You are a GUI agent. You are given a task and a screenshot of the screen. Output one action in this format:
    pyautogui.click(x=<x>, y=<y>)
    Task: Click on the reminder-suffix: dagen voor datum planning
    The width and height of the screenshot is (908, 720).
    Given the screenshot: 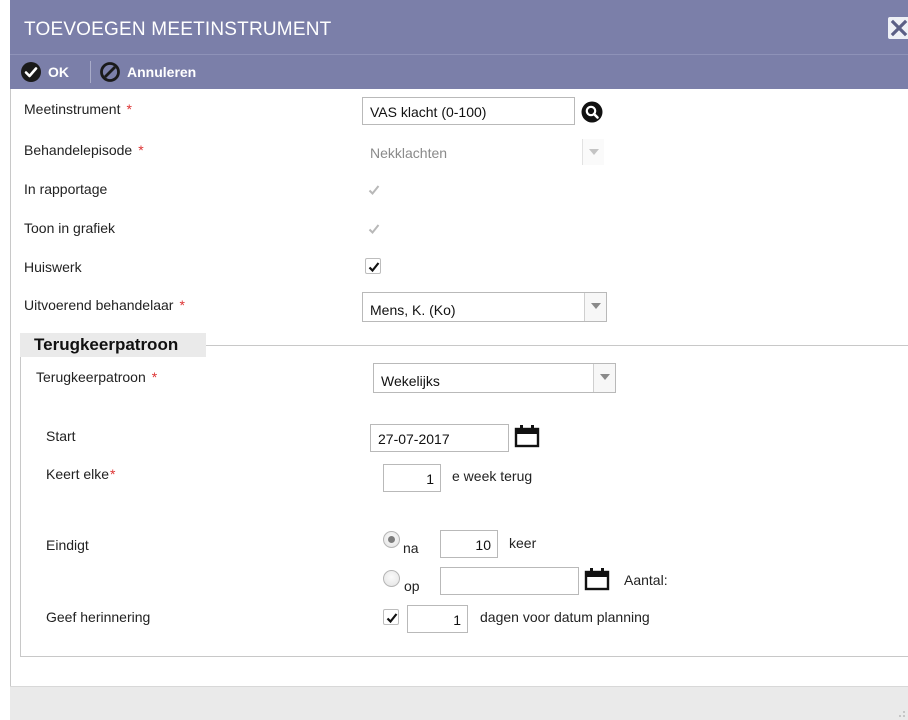 What is the action you would take?
    pyautogui.click(x=565, y=617)
    